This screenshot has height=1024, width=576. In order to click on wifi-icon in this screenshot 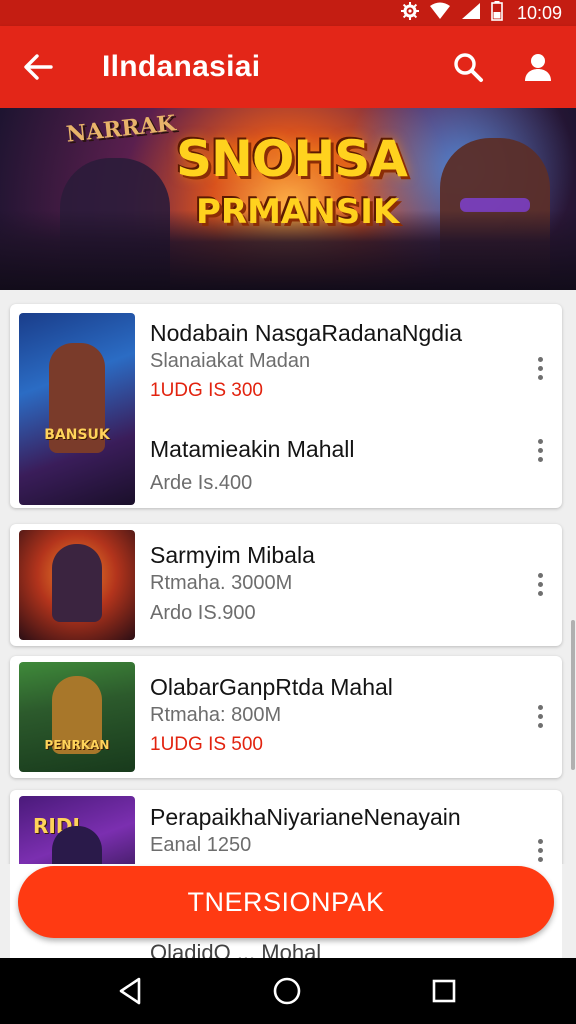, I will do `click(440, 13)`.